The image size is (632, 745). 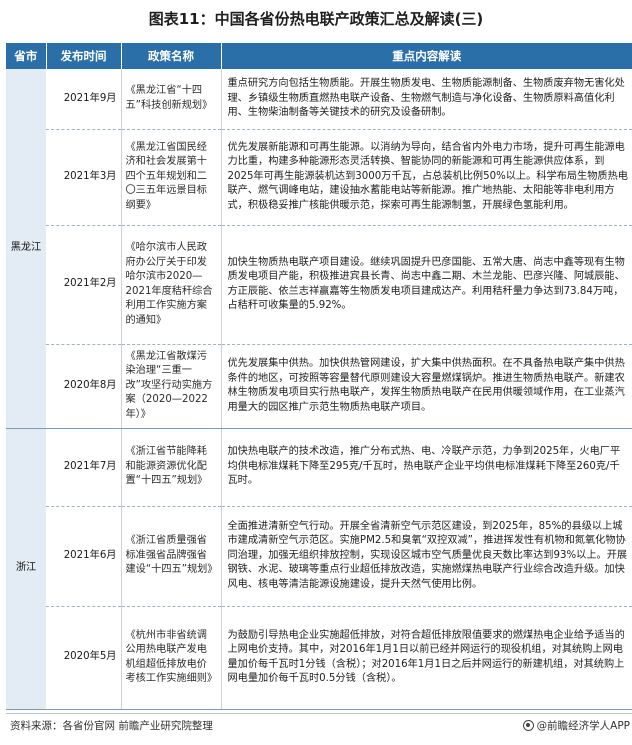 What do you see at coordinates (111, 726) in the screenshot?
I see `source-note: 资料来源：各省份官网 前瞻产业研究院整理` at bounding box center [111, 726].